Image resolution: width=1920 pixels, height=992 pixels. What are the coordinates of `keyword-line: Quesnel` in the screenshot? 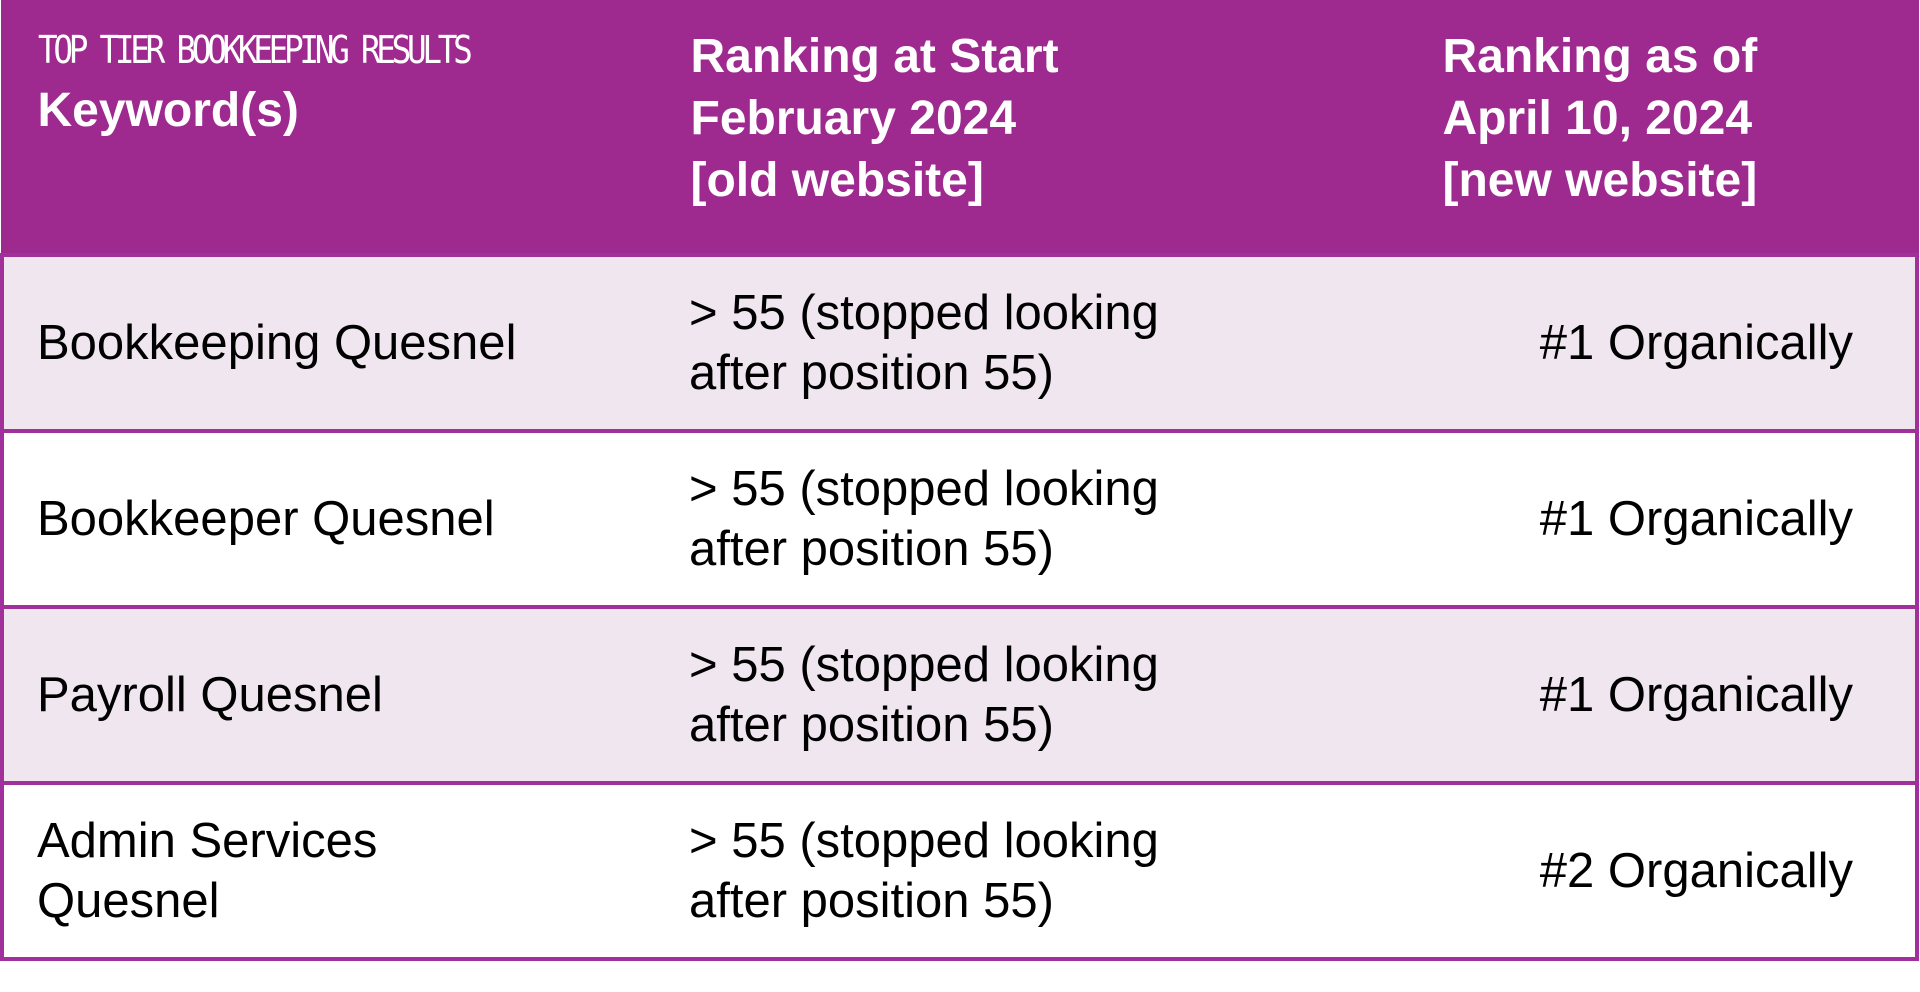 It's located at (128, 901).